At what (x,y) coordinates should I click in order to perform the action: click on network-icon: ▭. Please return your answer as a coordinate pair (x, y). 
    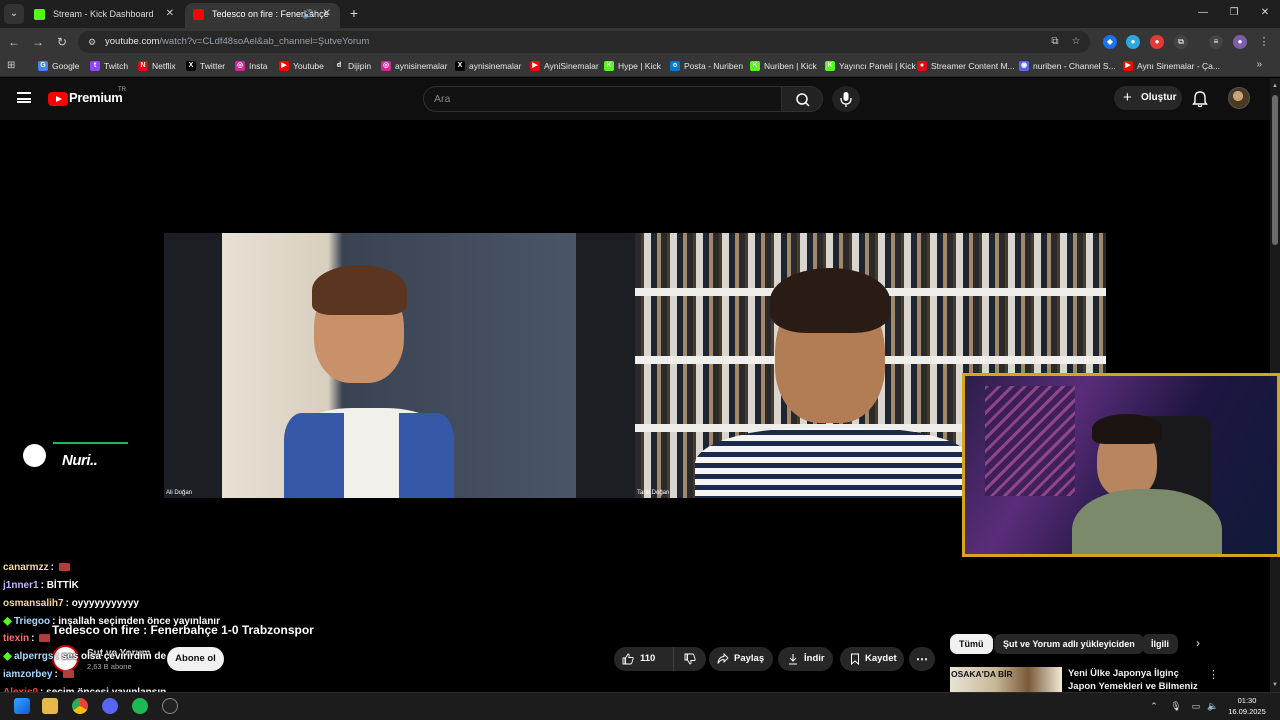
    Looking at the image, I should click on (1196, 706).